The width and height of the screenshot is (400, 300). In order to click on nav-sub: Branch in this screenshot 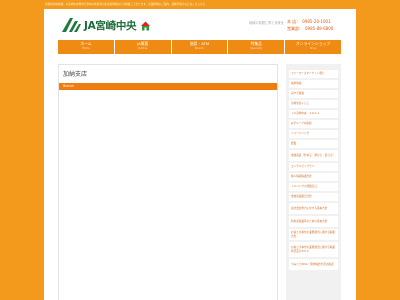, I will do `click(199, 48)`.